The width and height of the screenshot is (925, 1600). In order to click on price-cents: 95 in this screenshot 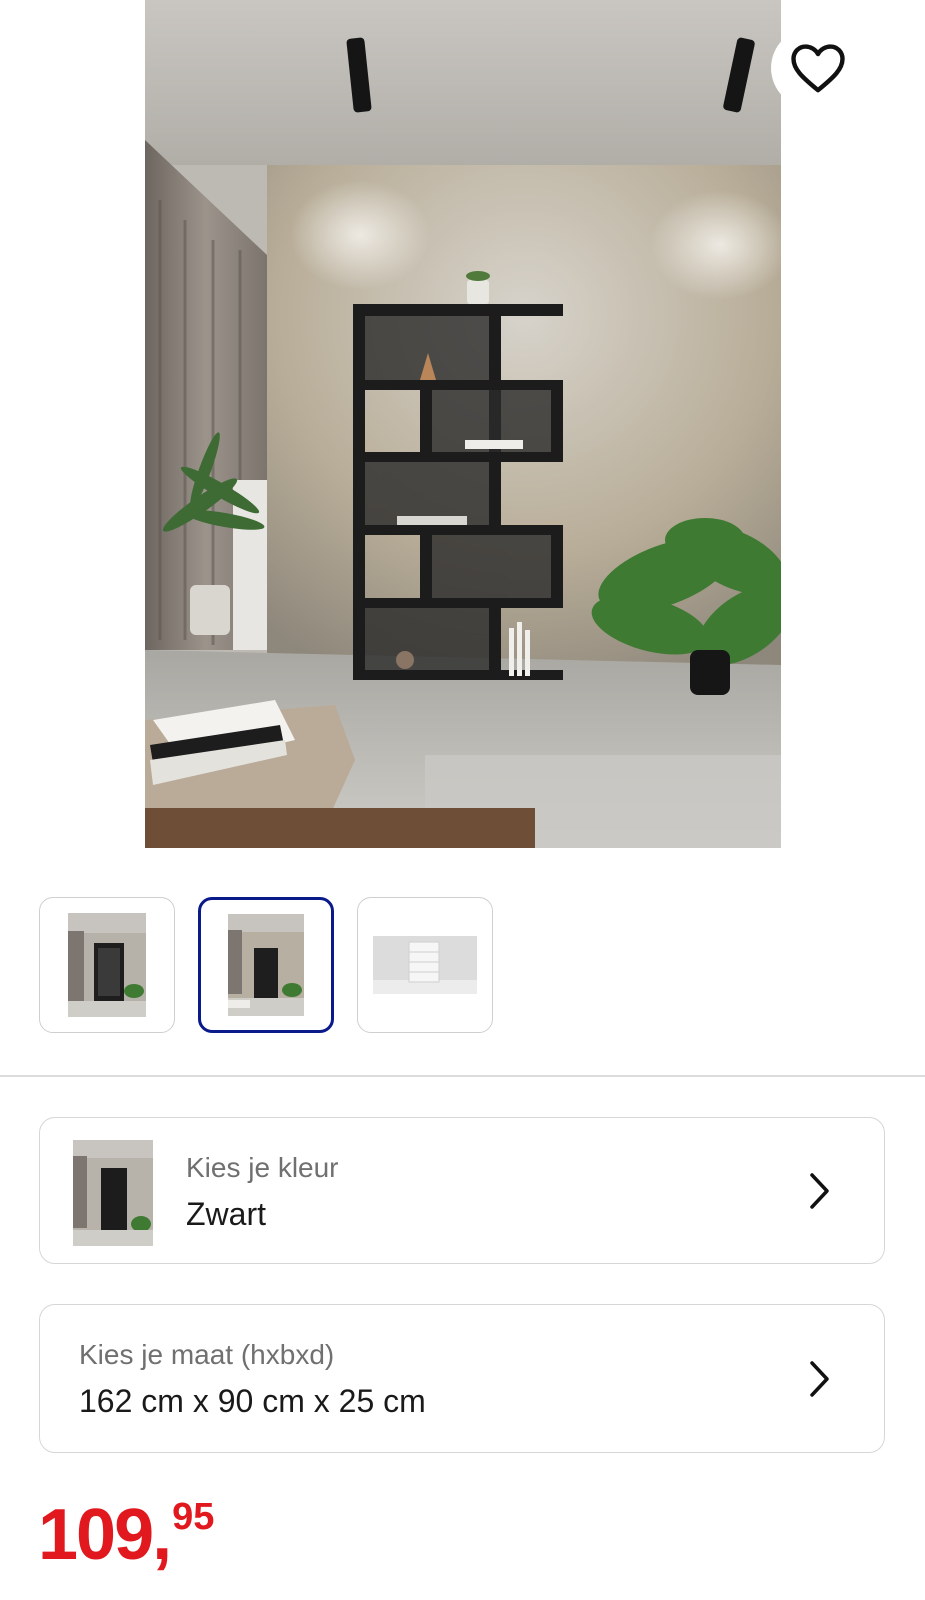, I will do `click(193, 1517)`.